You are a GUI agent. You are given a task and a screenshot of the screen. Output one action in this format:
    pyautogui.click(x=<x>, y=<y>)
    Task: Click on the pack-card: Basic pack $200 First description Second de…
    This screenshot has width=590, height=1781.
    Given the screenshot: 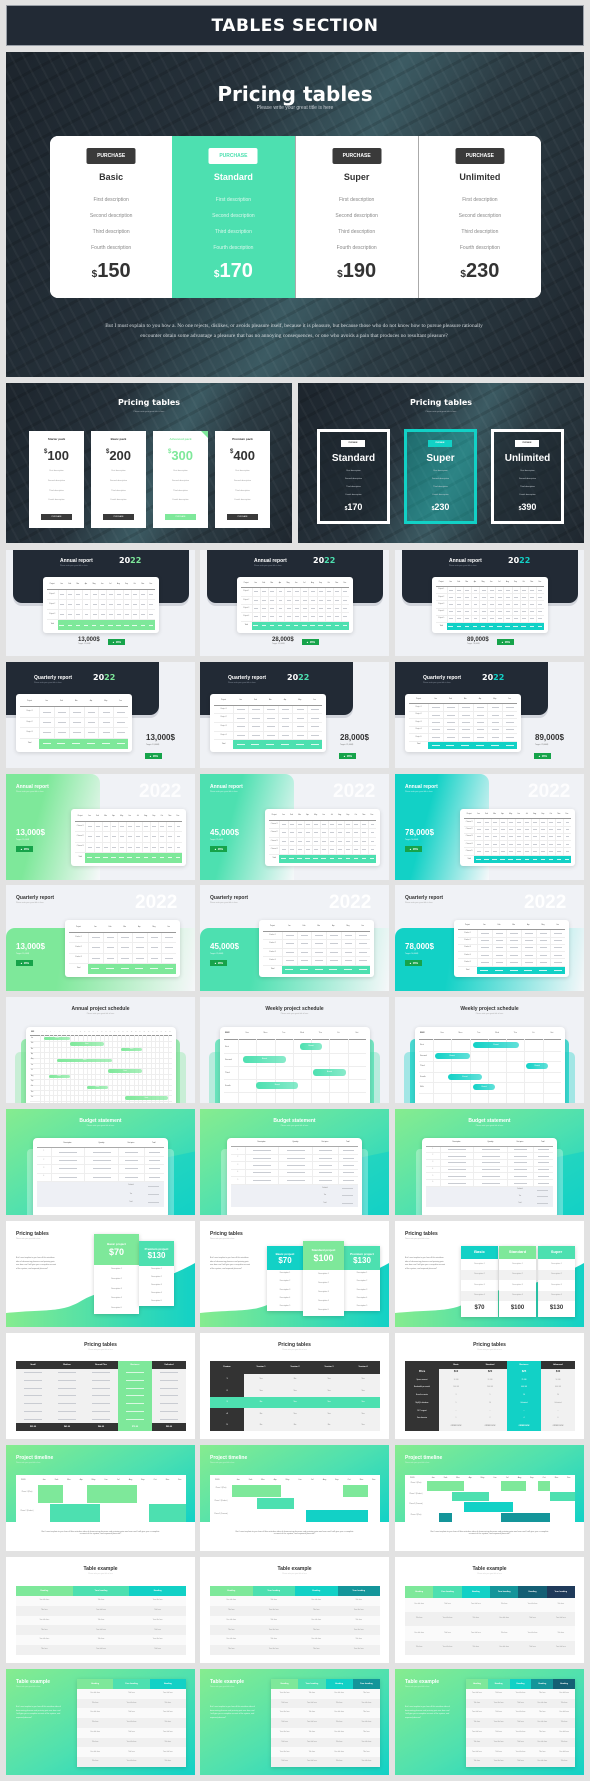 What is the action you would take?
    pyautogui.click(x=118, y=479)
    